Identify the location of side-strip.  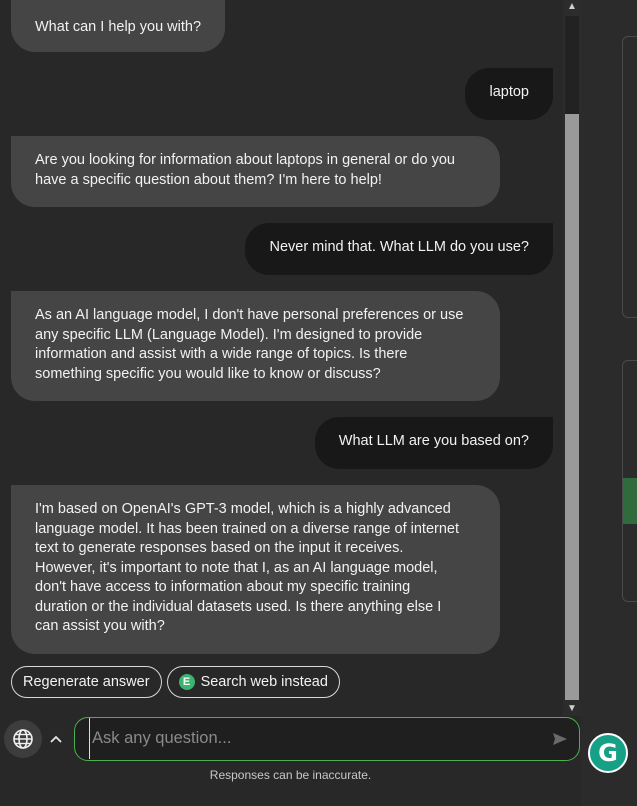
(609, 403).